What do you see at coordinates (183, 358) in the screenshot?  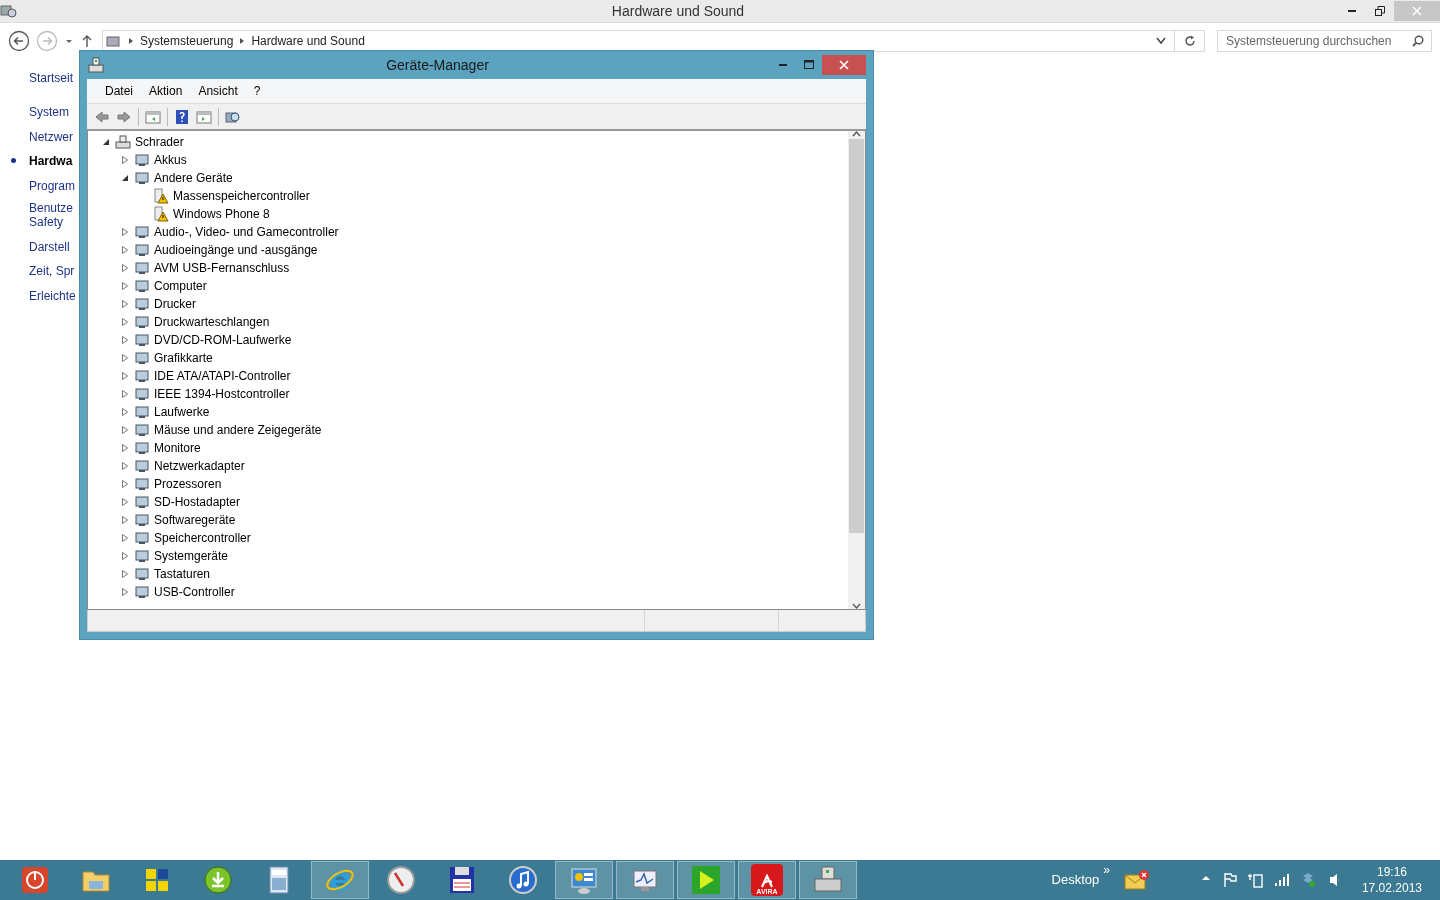 I see `tree-item: Grafikkarte` at bounding box center [183, 358].